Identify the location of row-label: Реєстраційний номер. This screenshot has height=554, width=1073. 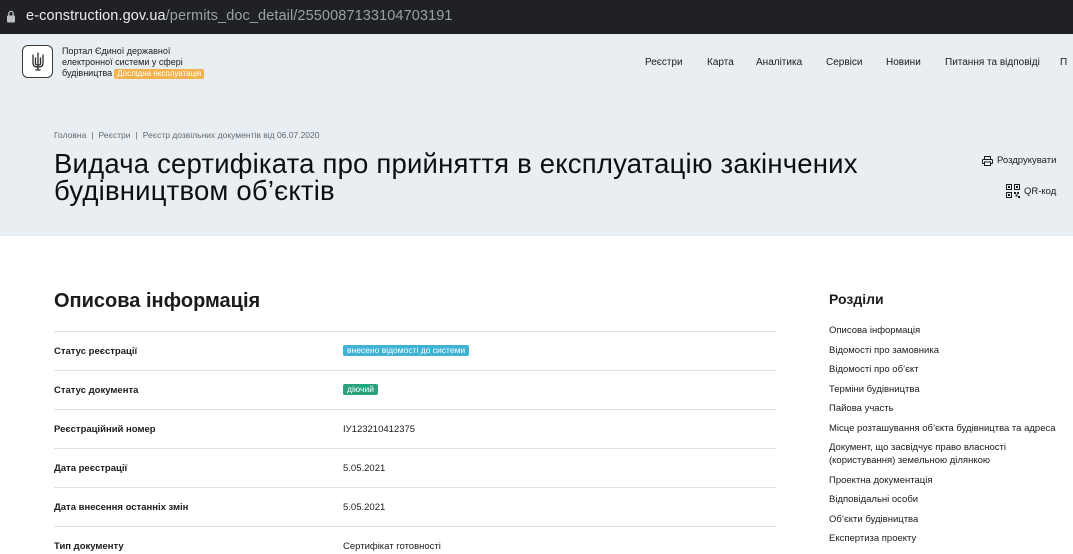
(105, 429).